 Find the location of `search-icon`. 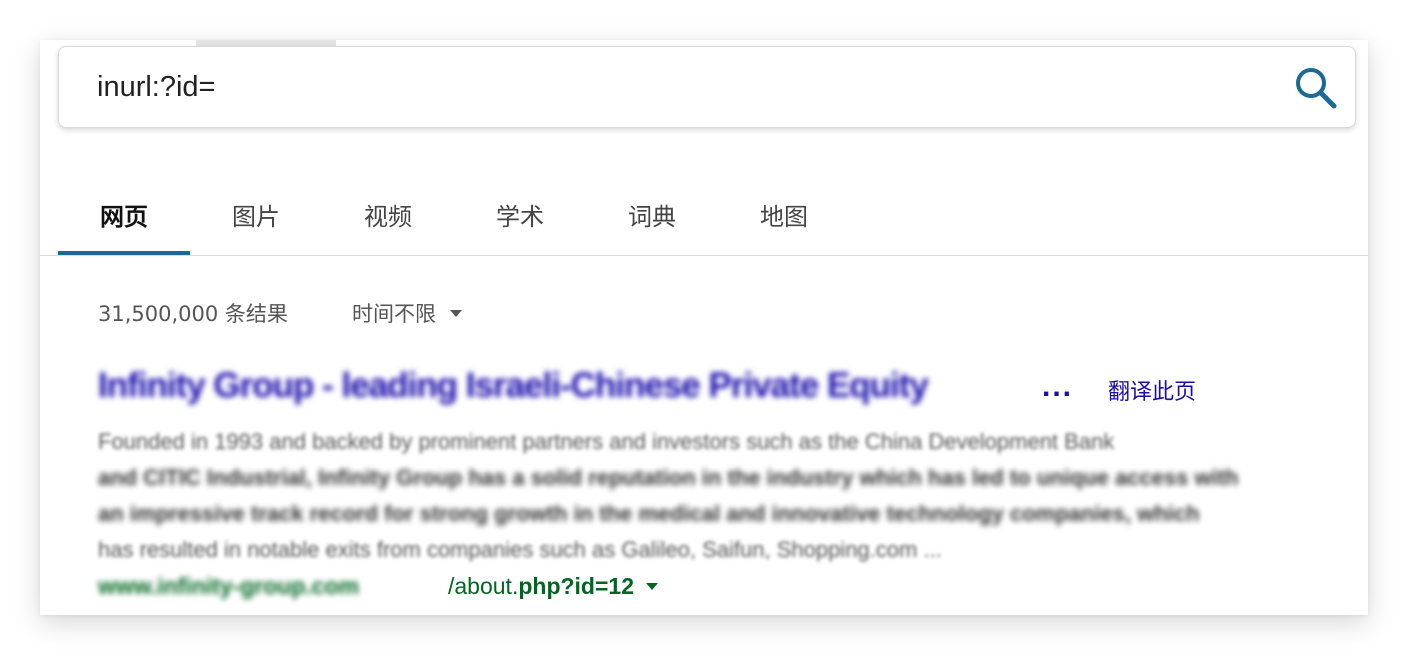

search-icon is located at coordinates (1316, 88).